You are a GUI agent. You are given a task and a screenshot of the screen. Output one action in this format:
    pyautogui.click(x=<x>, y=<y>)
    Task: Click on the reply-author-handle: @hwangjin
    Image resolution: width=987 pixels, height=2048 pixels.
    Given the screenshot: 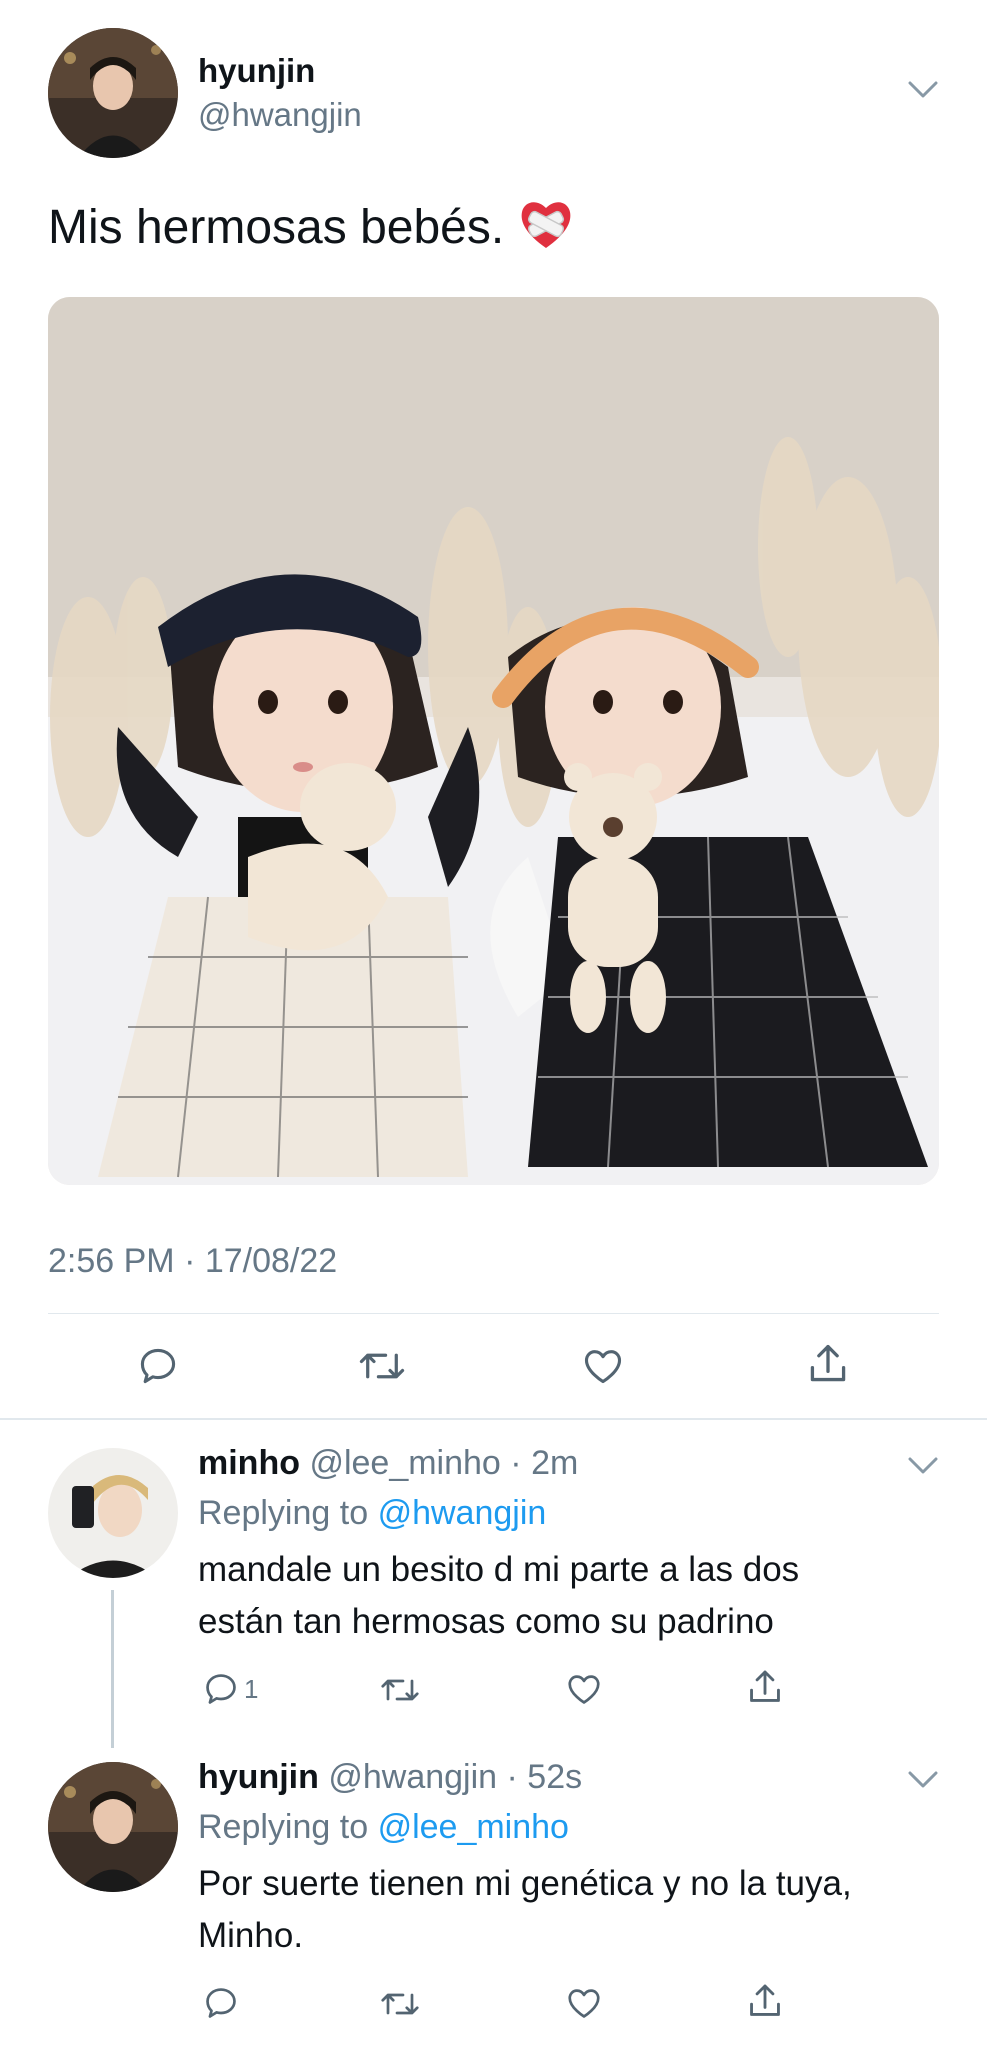 What is the action you would take?
    pyautogui.click(x=412, y=1777)
    